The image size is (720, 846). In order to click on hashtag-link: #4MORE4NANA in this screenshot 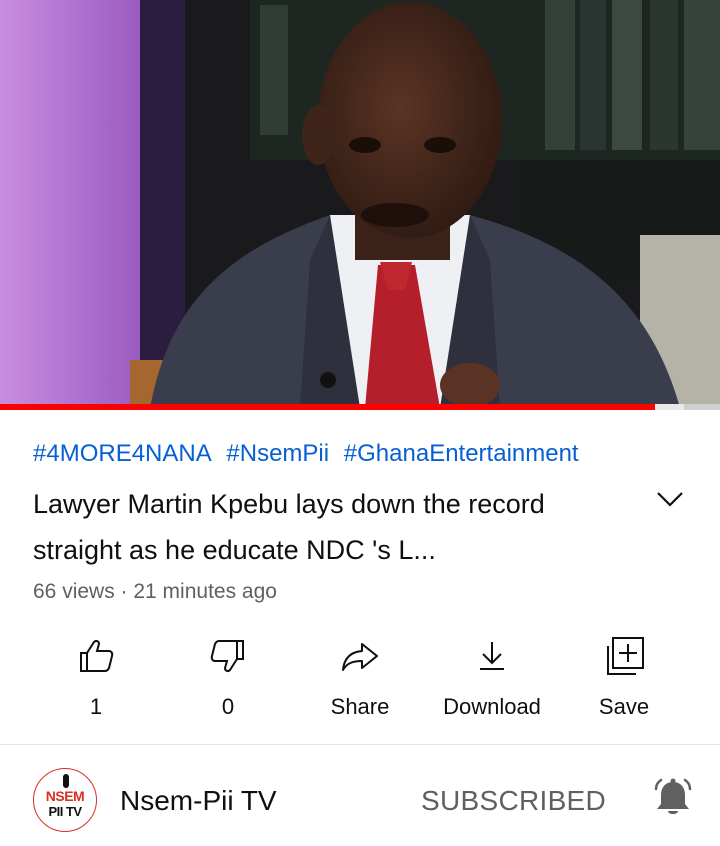, I will do `click(122, 453)`.